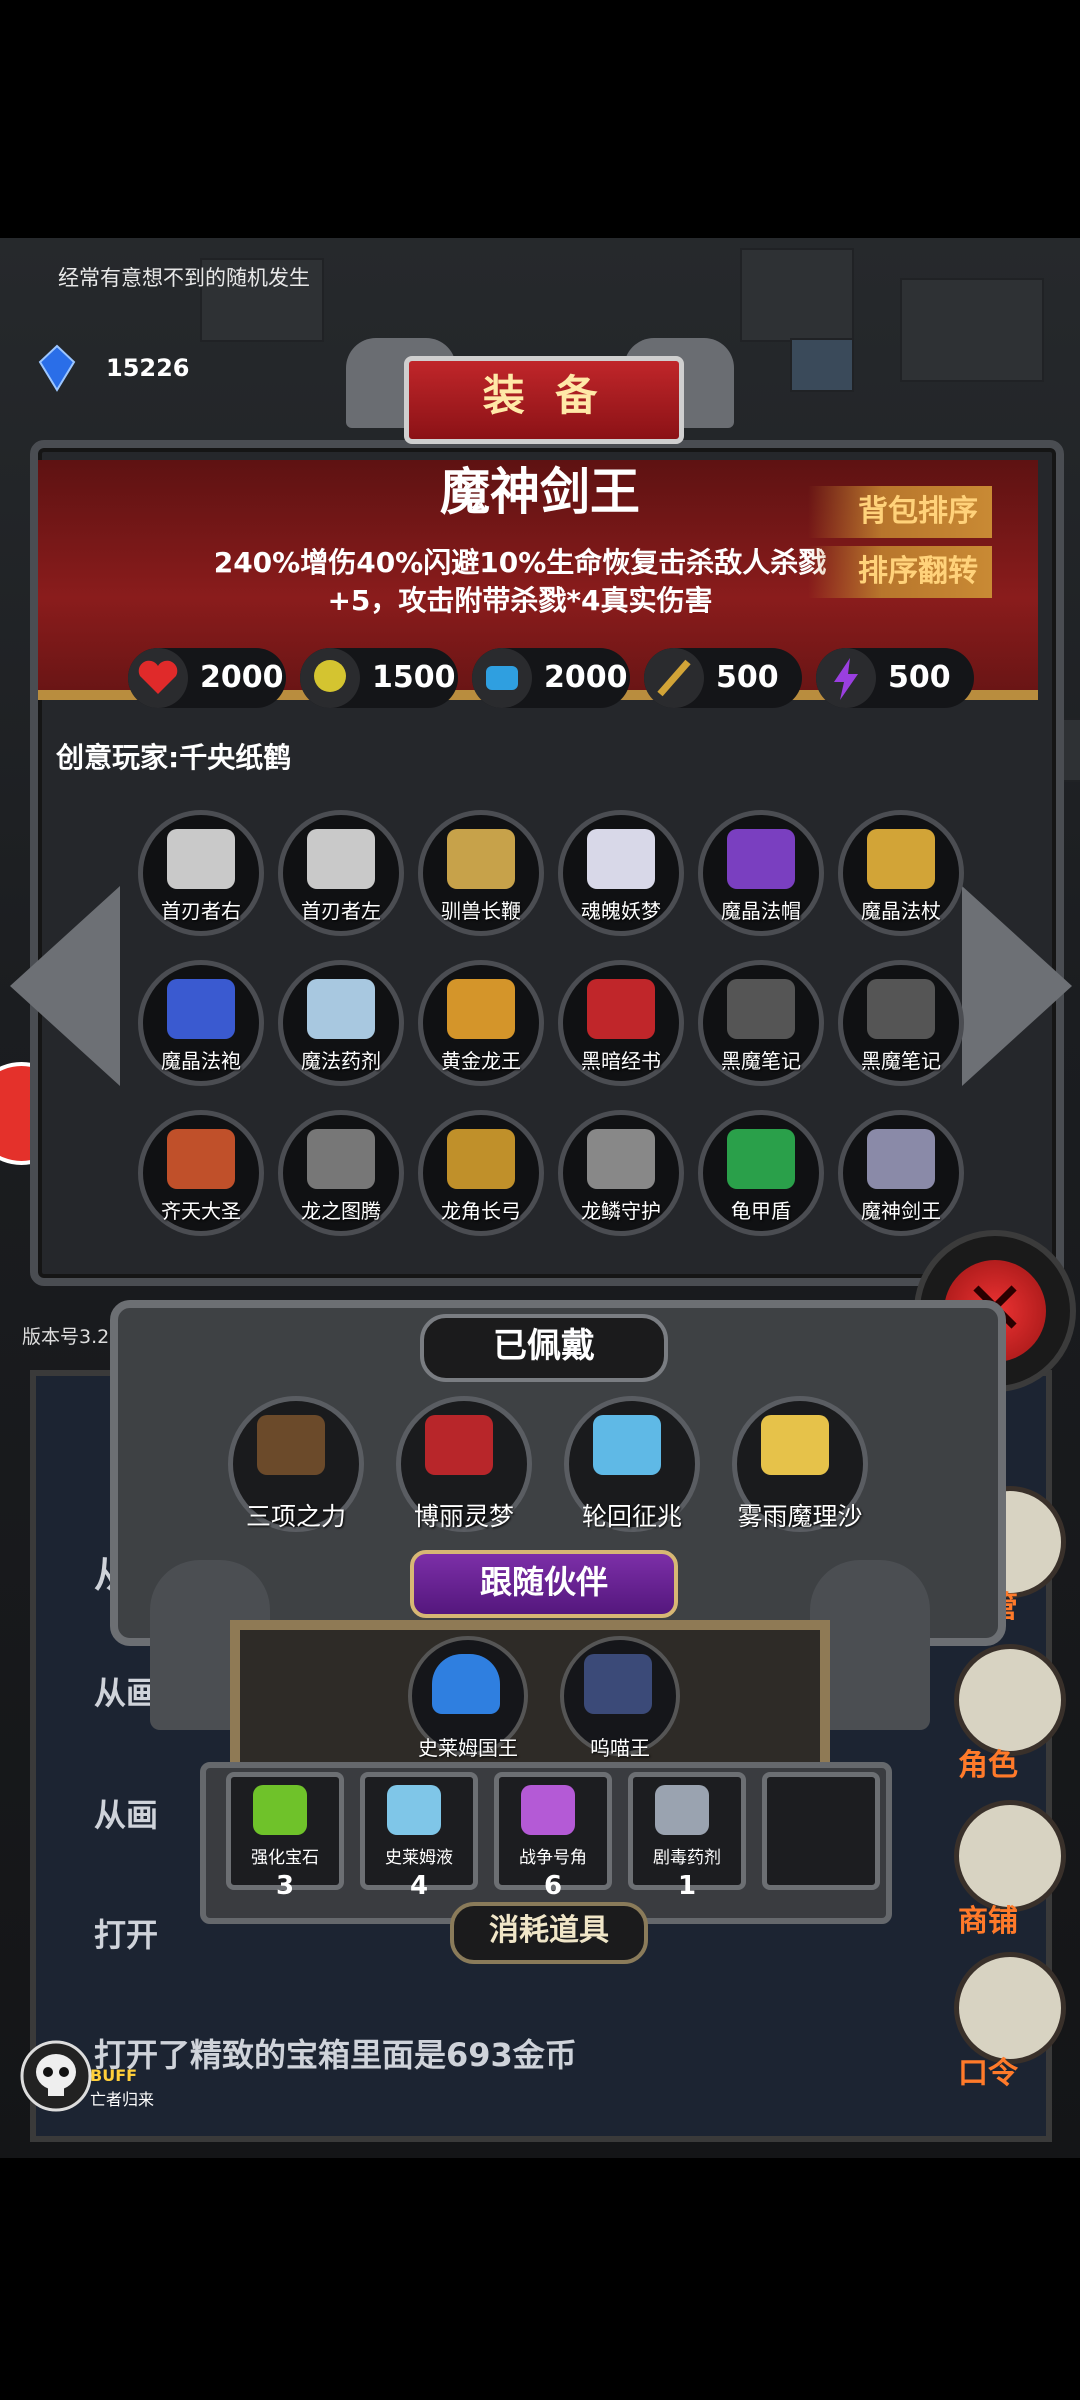  Describe the element at coordinates (207, 678) in the screenshot. I see `stat-health: 2000` at that location.